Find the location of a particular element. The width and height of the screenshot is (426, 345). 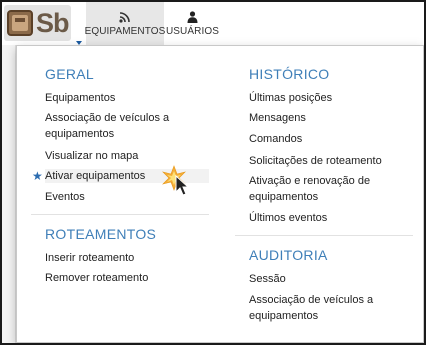

menu-item-mensagens: Mensagens is located at coordinates (277, 118).